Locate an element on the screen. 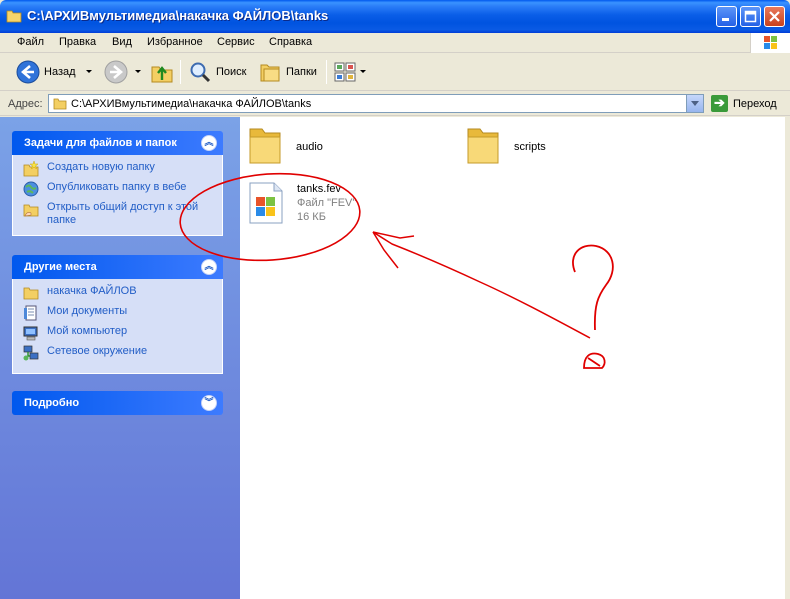 This screenshot has width=790, height=599. task-publish-web: Опубликовать папку в вебе is located at coordinates (117, 191).